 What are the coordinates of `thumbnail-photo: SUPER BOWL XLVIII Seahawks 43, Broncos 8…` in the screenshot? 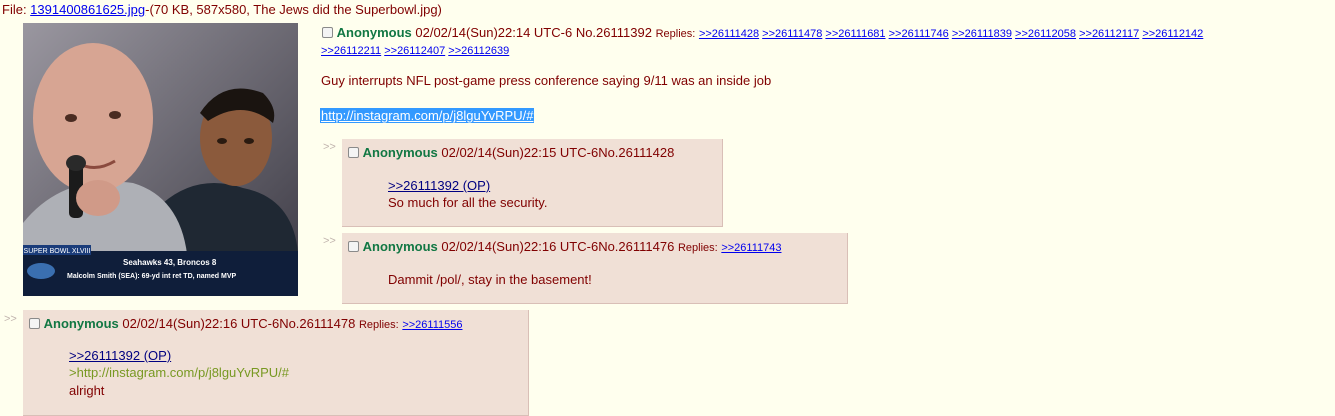 It's located at (160, 159).